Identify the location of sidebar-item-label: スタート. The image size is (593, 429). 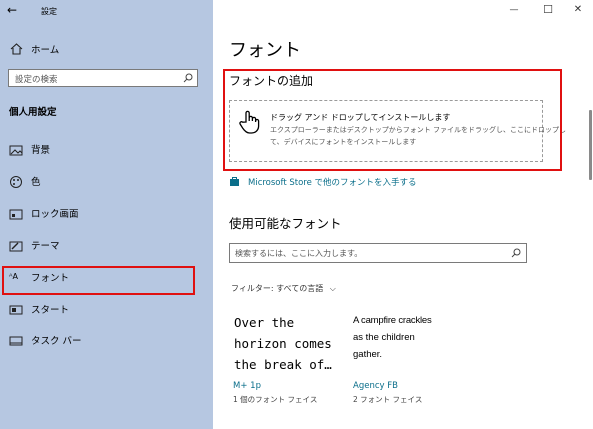
(50, 310).